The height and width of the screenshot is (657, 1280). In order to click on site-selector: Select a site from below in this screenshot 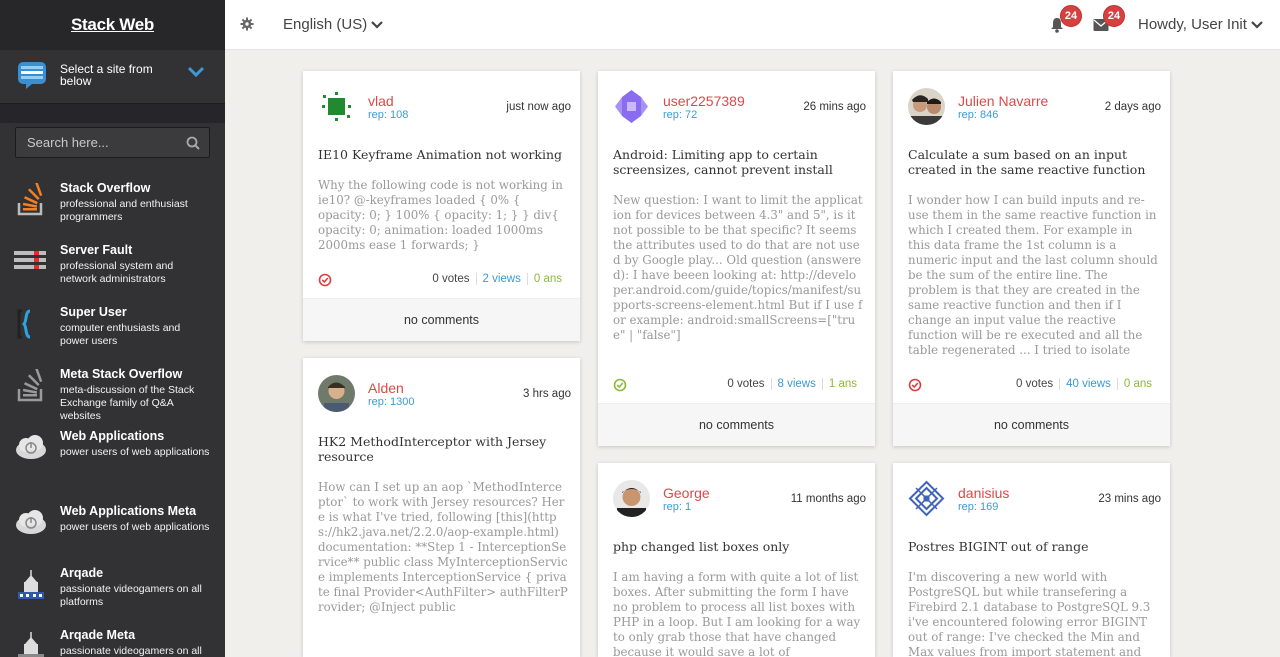, I will do `click(112, 75)`.